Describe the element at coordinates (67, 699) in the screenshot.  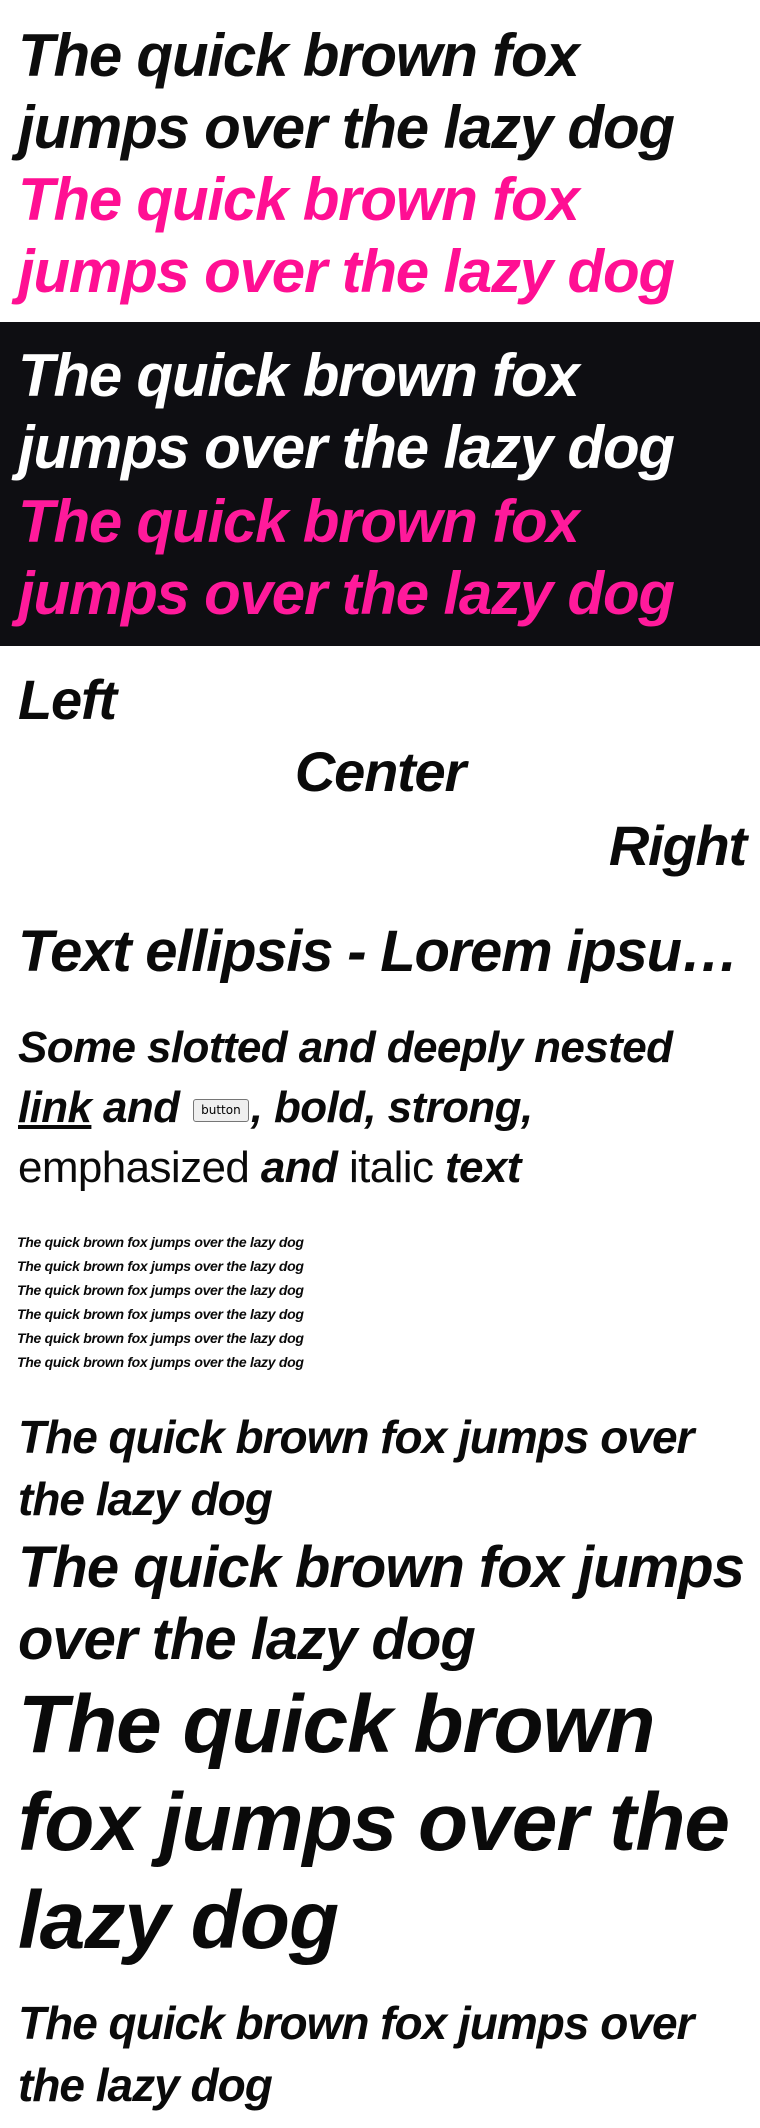
I see `align-left-text: Left` at that location.